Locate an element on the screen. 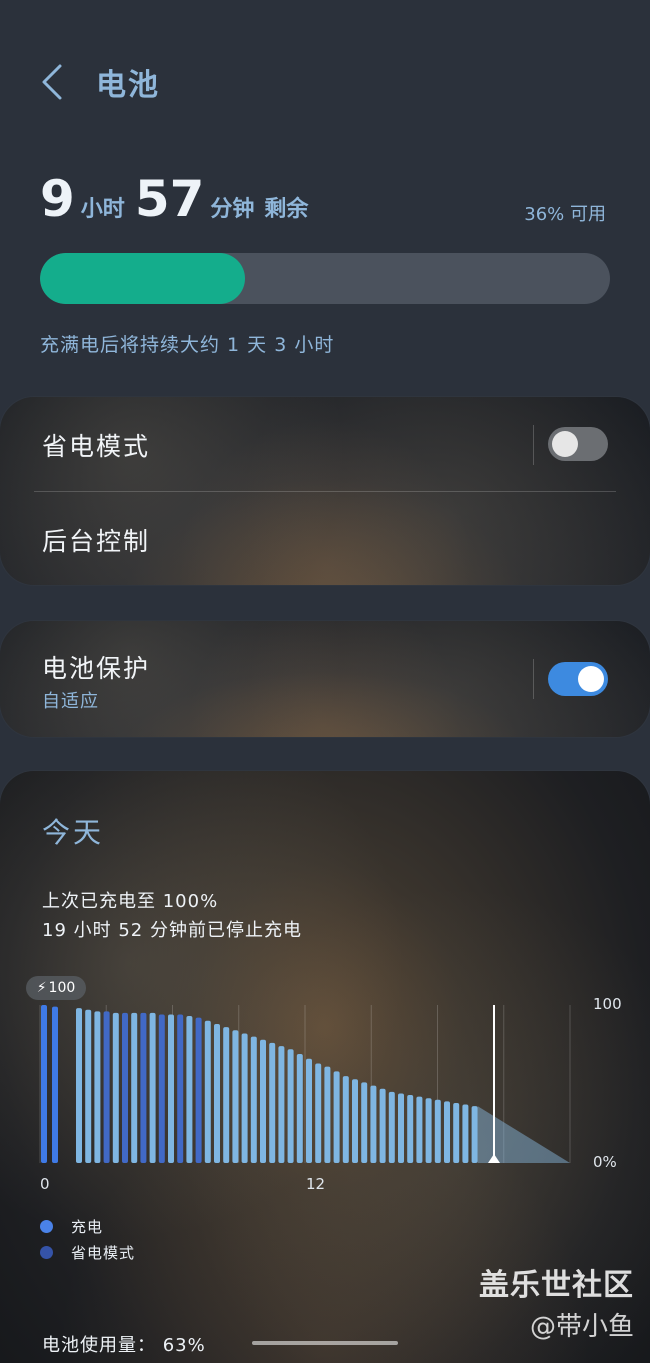 The image size is (650, 1363). legend-item-charging: 充电 is located at coordinates (71, 1226).